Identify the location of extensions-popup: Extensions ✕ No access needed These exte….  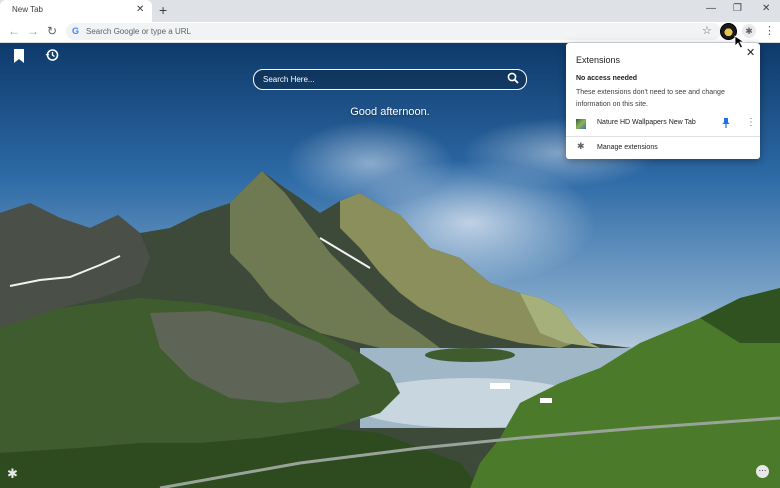
(663, 101).